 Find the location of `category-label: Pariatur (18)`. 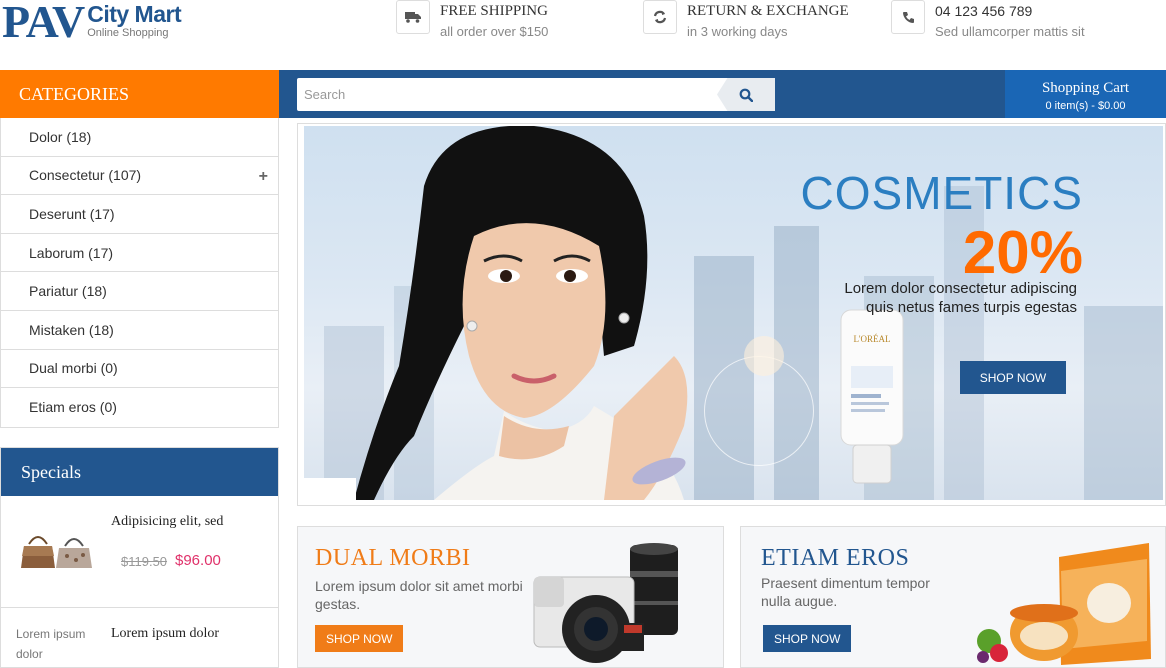

category-label: Pariatur (18) is located at coordinates (68, 291).